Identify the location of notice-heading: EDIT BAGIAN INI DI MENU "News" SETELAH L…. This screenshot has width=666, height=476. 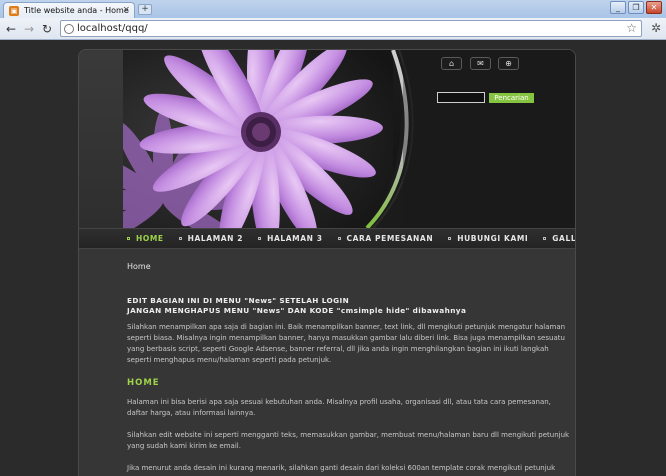
(350, 306).